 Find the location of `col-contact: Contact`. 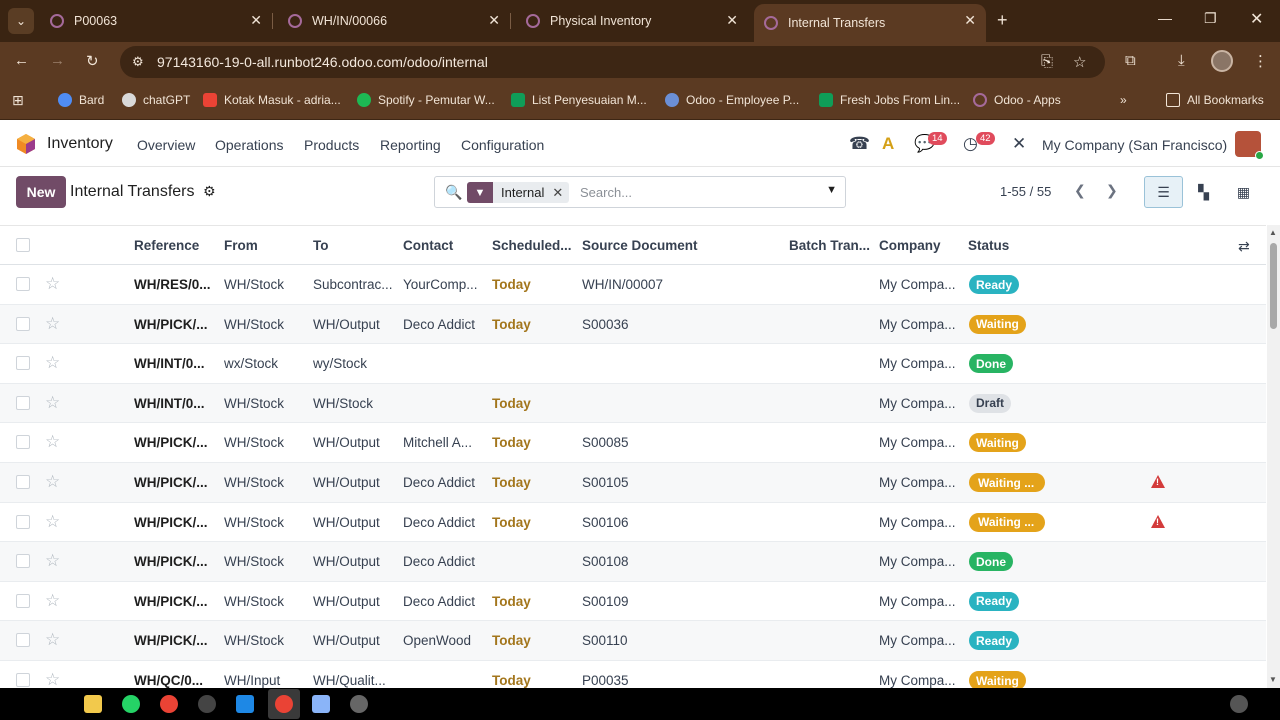

col-contact: Contact is located at coordinates (428, 245).